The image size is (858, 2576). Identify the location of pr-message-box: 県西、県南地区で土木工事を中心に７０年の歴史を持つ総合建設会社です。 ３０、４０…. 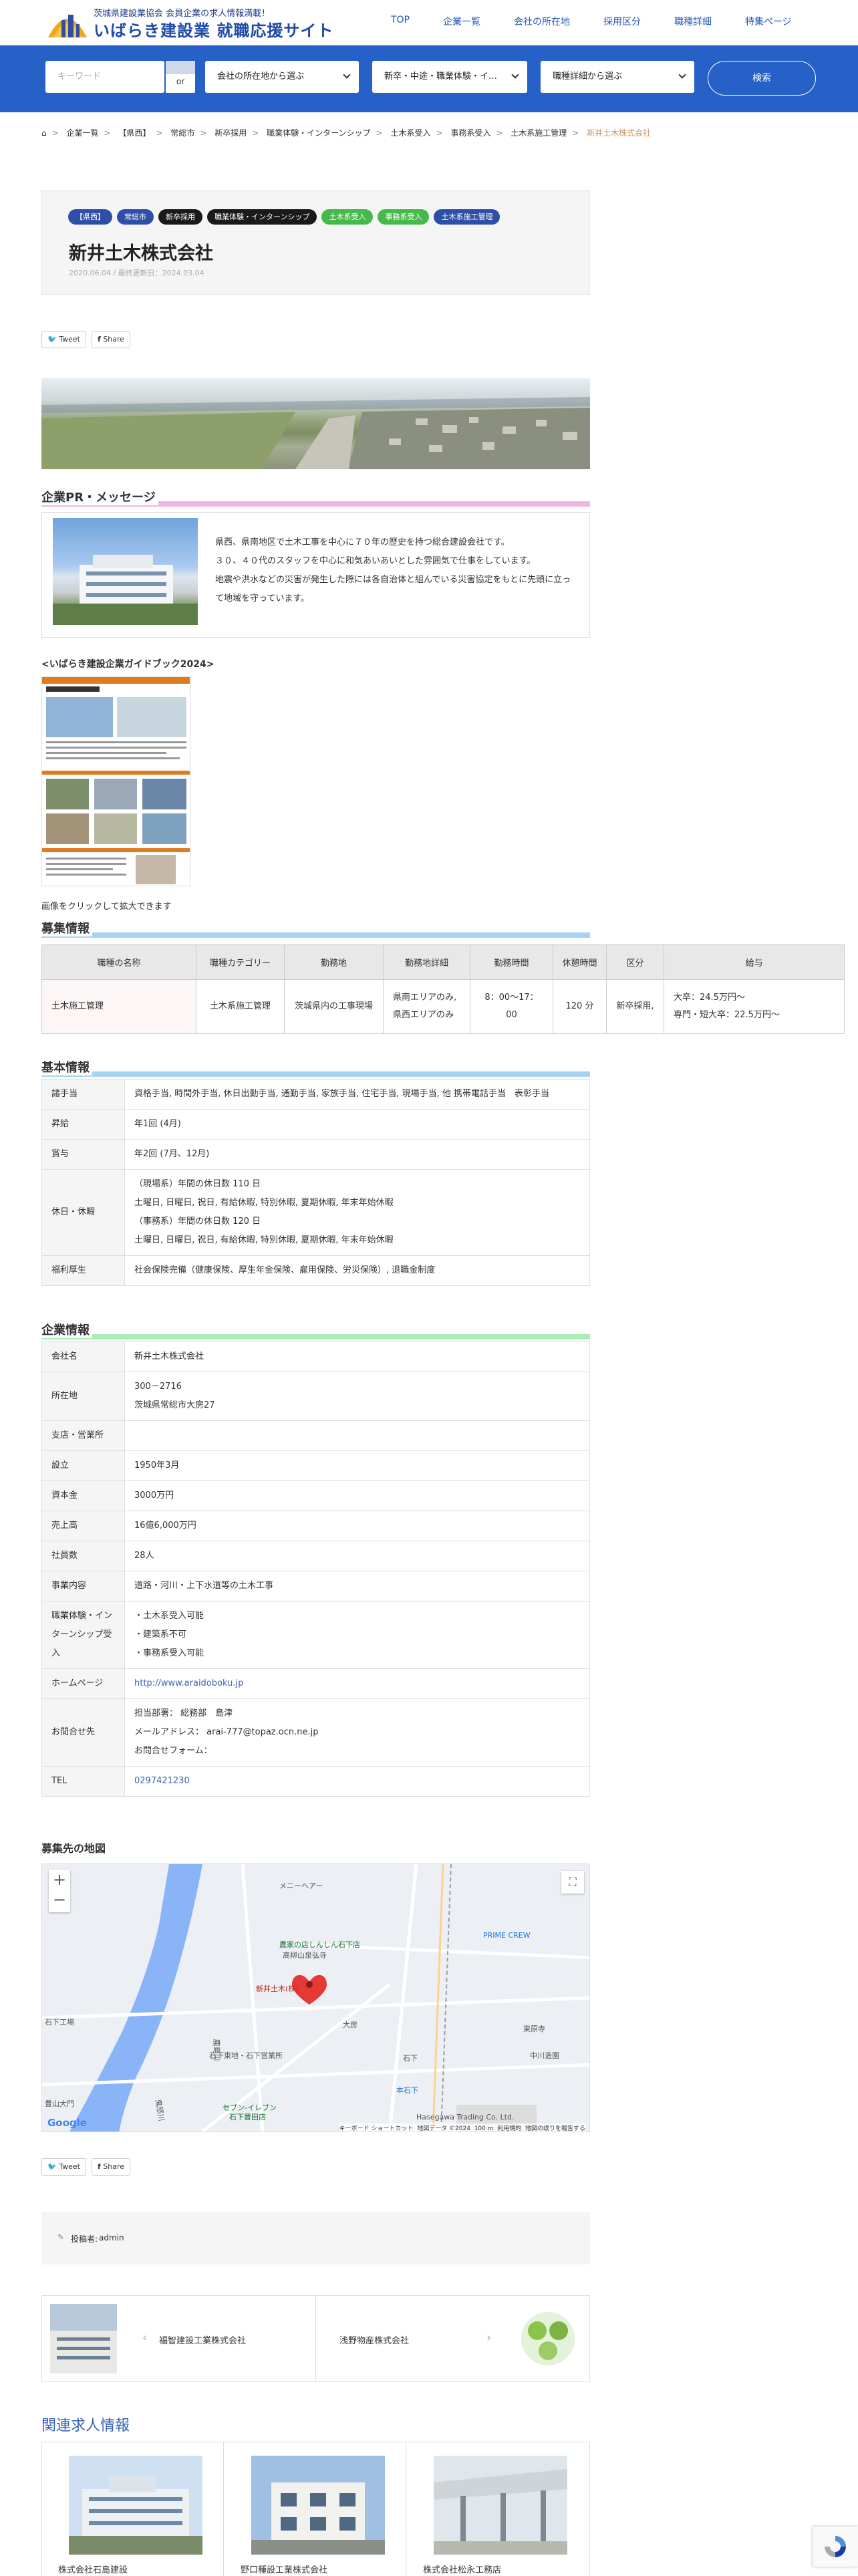
(315, 575).